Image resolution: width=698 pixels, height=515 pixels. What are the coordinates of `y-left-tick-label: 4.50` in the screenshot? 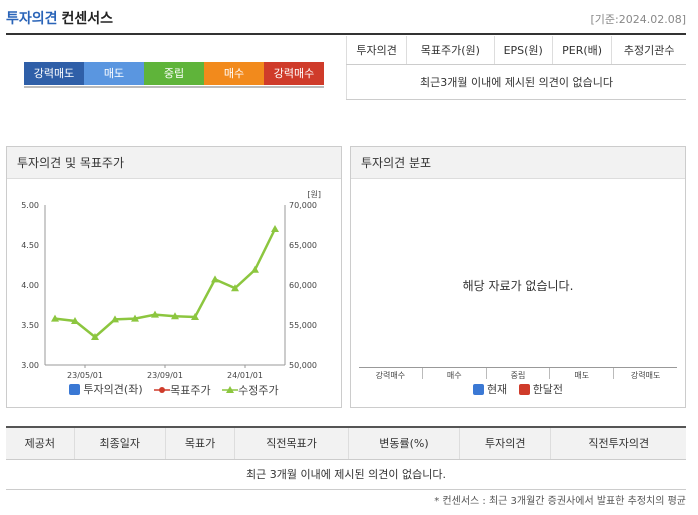 It's located at (30, 245).